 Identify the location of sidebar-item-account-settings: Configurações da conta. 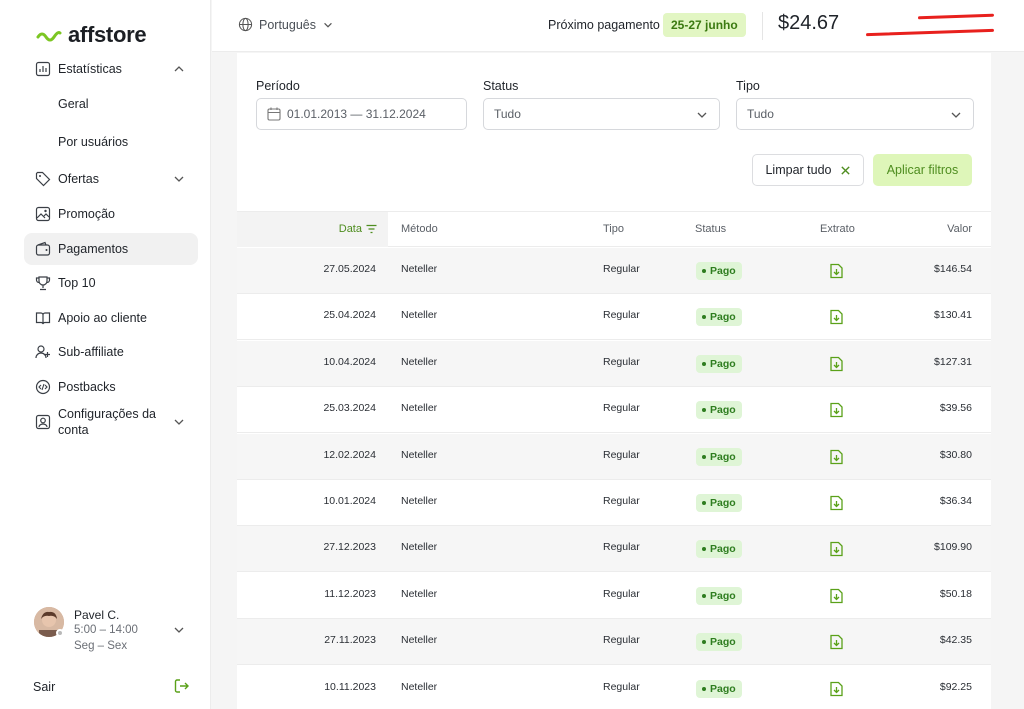
(111, 422).